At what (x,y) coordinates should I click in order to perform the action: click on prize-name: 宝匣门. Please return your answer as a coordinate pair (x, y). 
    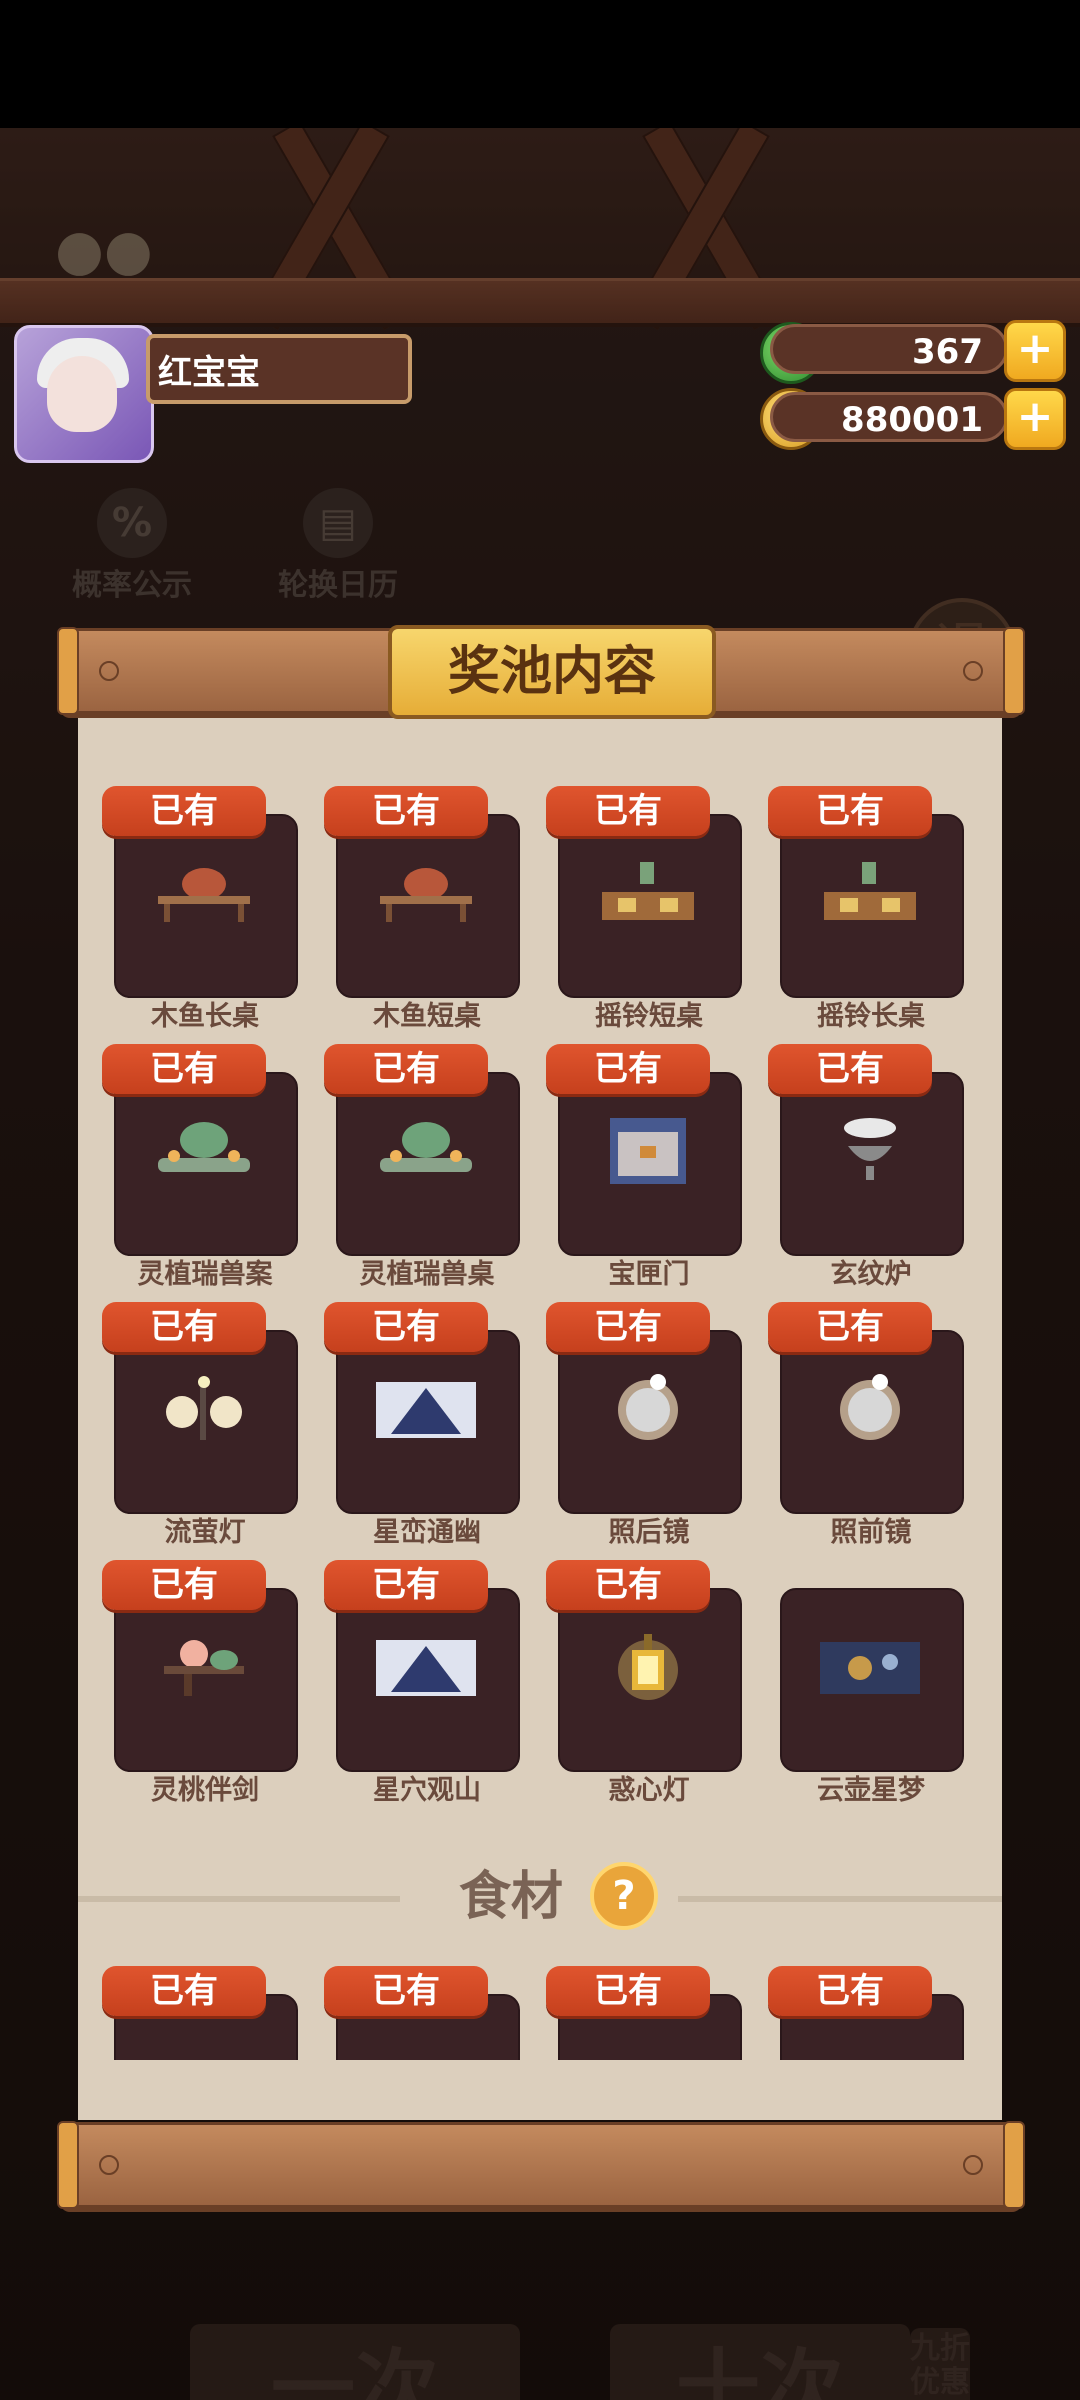
    Looking at the image, I should click on (649, 1274).